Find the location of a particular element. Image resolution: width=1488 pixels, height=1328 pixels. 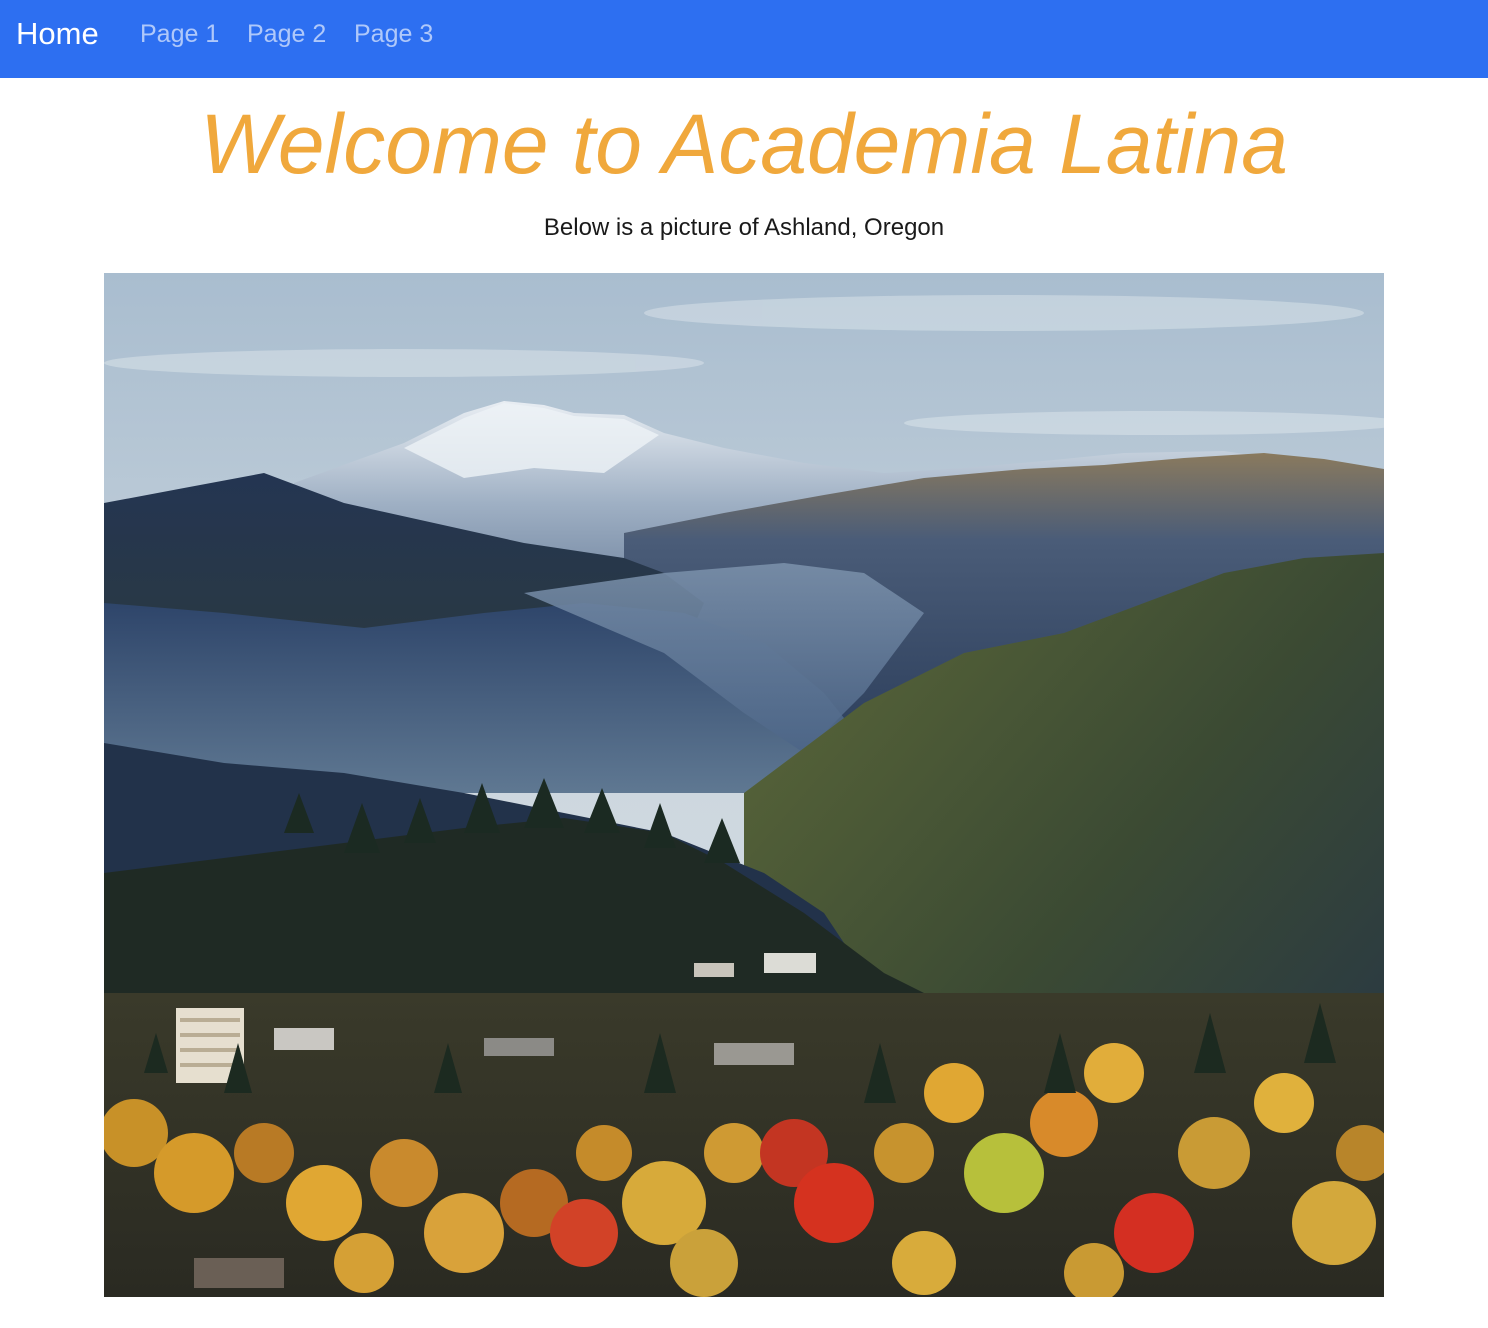

nav-page-1-link: Page 1 is located at coordinates (179, 34).